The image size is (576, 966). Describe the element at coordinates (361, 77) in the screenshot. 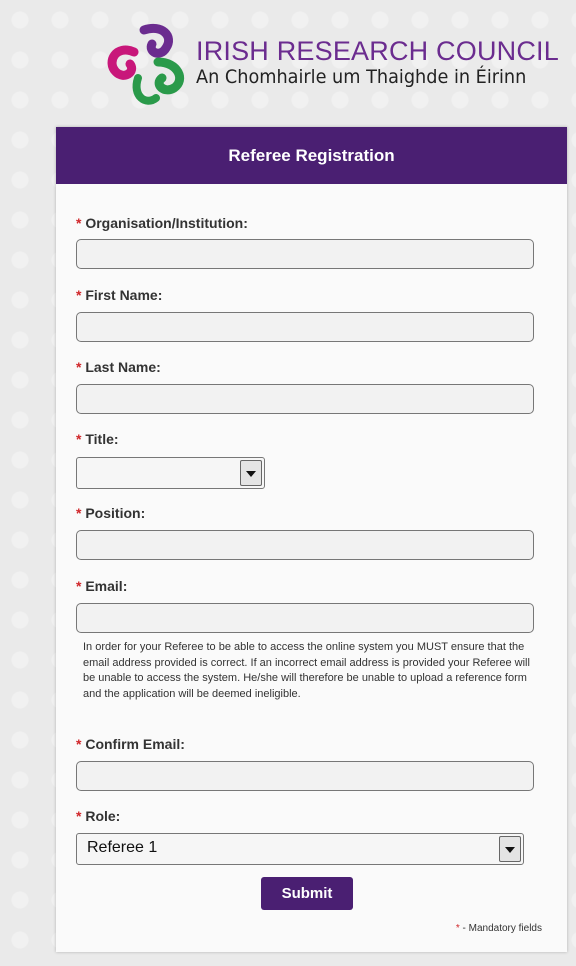

I see `logo-subtitle: An Chomhairle um Thaighde in Éirinn` at that location.